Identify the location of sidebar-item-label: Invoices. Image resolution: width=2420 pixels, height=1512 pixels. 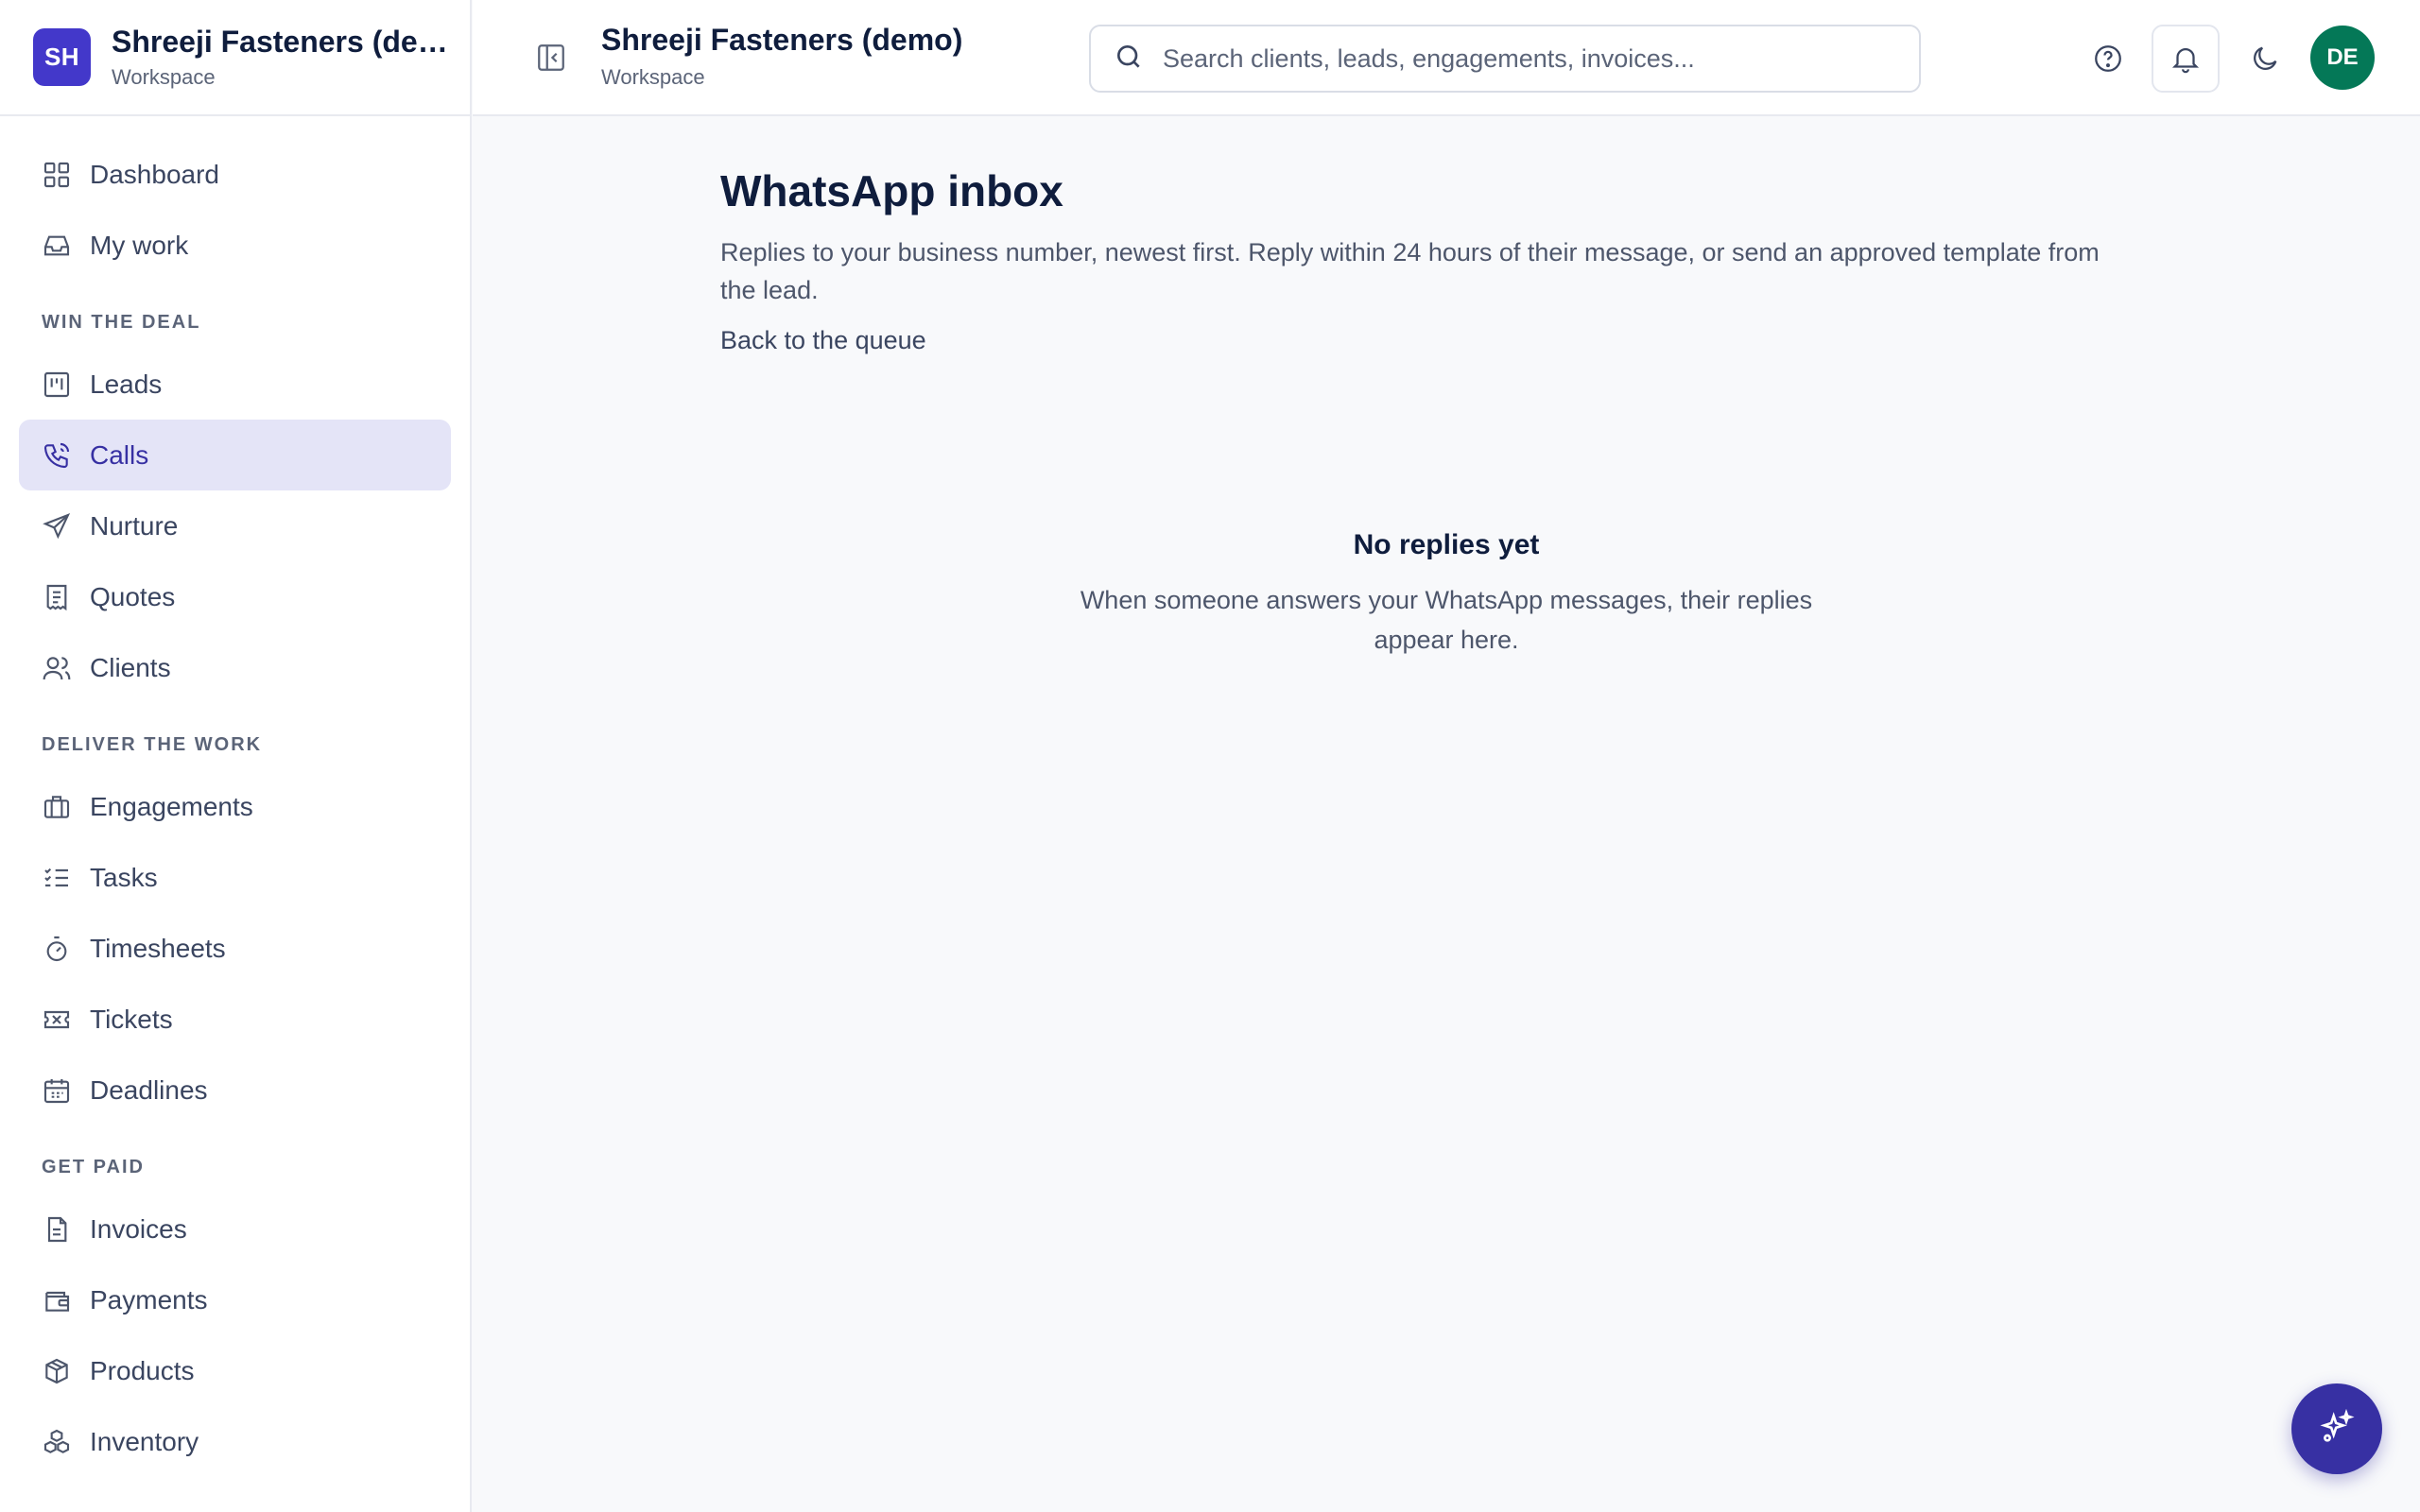
(138, 1228).